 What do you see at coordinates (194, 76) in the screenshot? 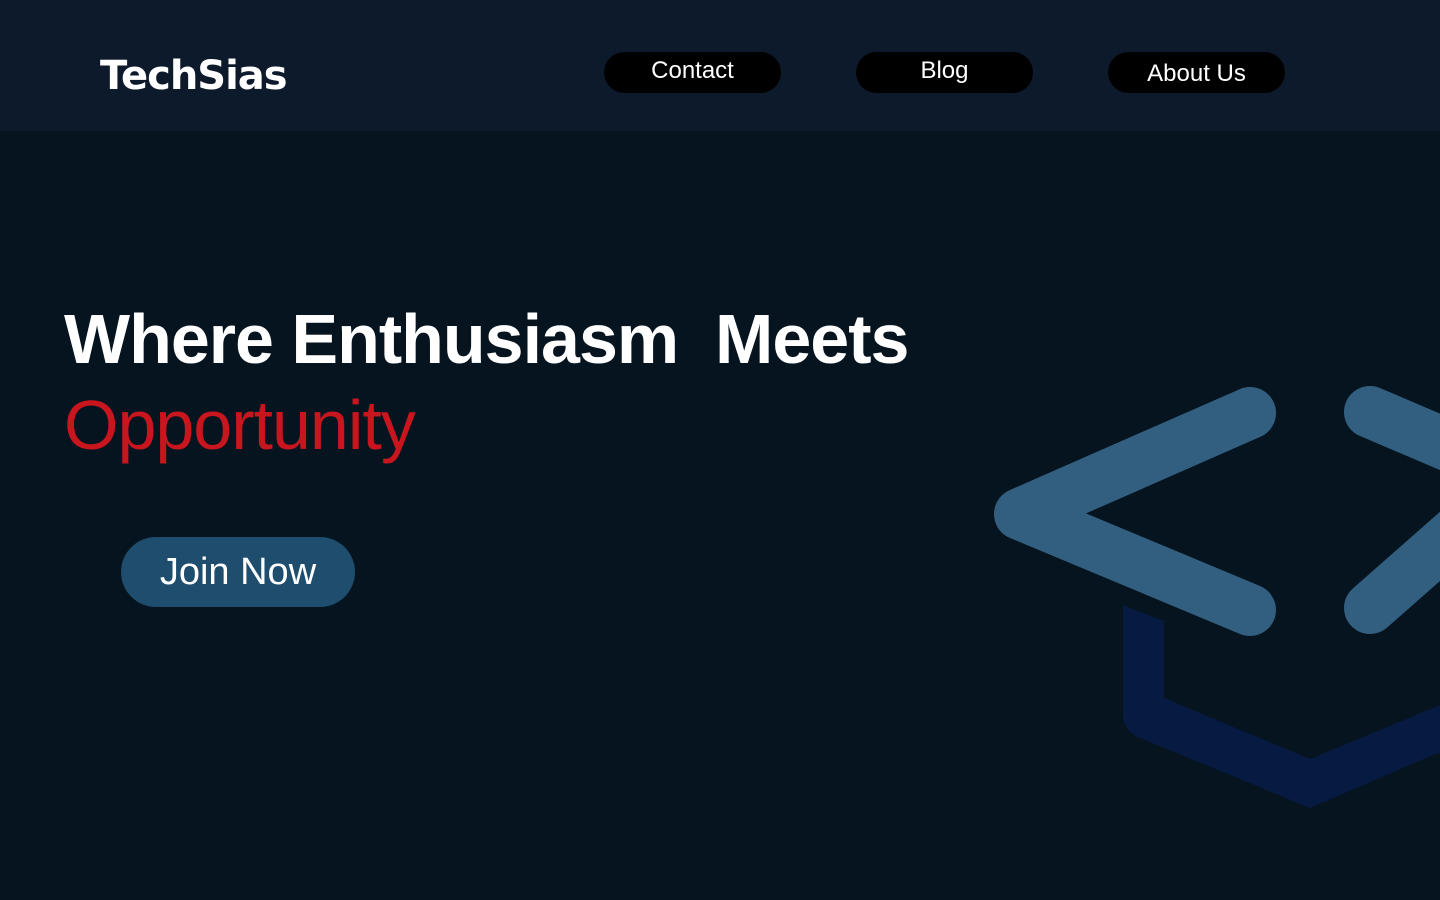
I see `brand-logo: TechSias` at bounding box center [194, 76].